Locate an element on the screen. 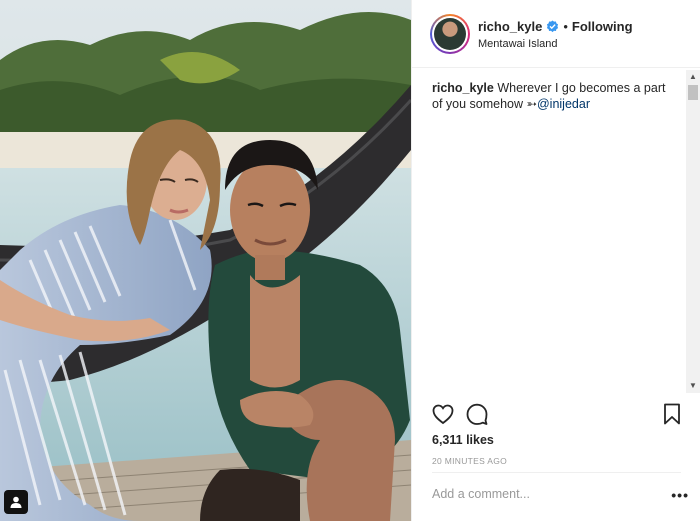  scroll-down-arrow-icon: ▼ is located at coordinates (693, 386).